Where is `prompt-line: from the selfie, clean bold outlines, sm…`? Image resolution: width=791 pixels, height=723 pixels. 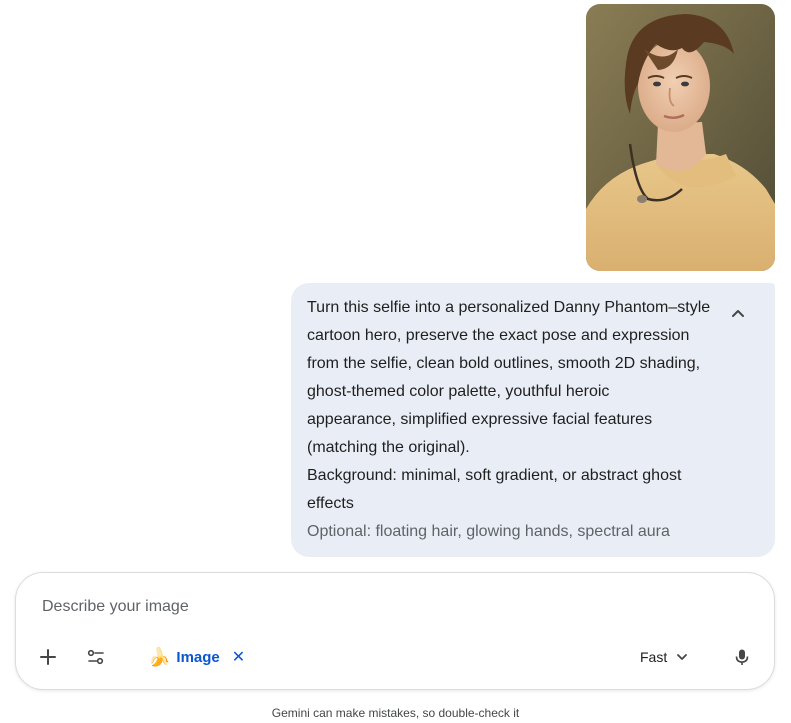 prompt-line: from the selfie, clean bold outlines, sm… is located at coordinates (504, 363).